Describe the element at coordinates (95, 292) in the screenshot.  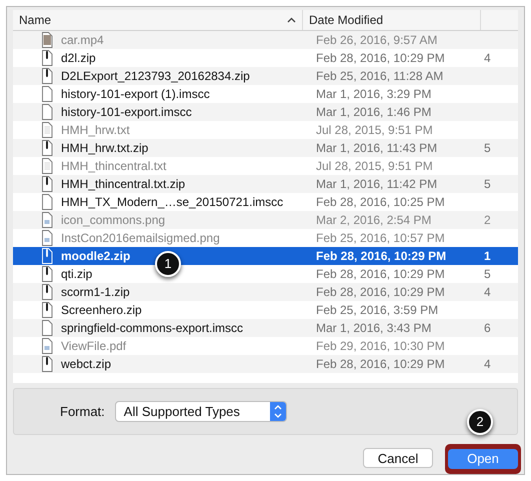
I see `file-name: scorm1-1.zip` at that location.